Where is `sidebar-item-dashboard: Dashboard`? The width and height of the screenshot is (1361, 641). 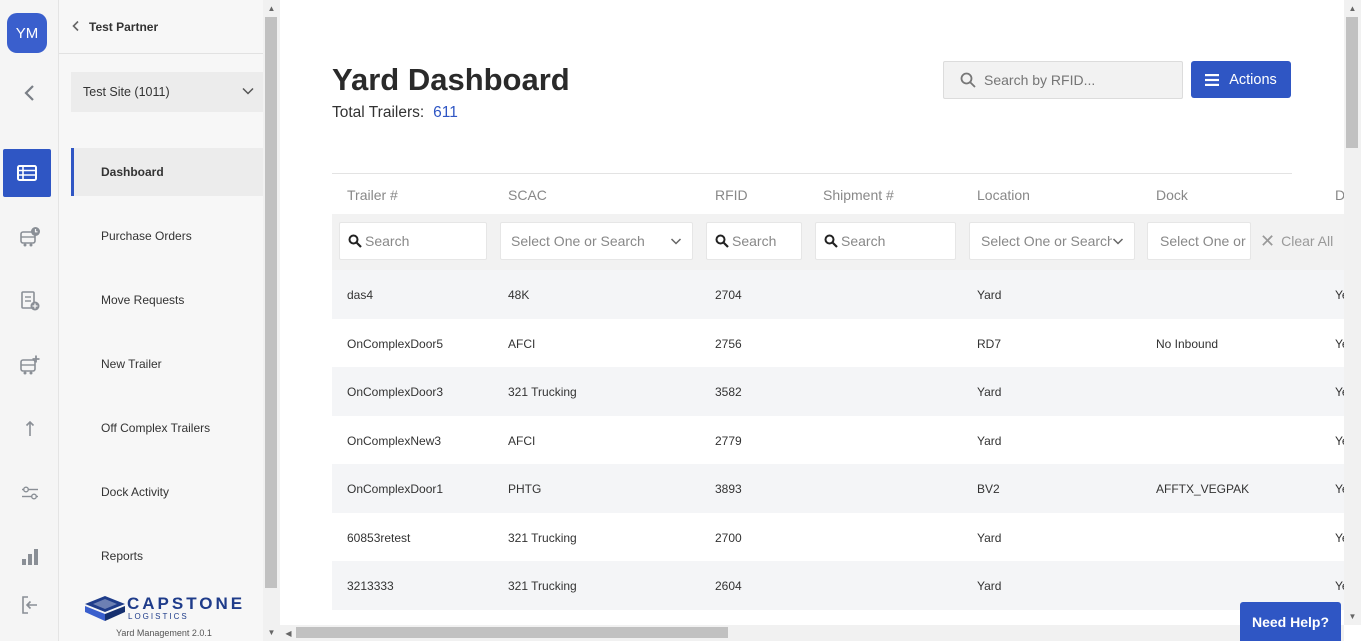 sidebar-item-dashboard: Dashboard is located at coordinates (167, 172).